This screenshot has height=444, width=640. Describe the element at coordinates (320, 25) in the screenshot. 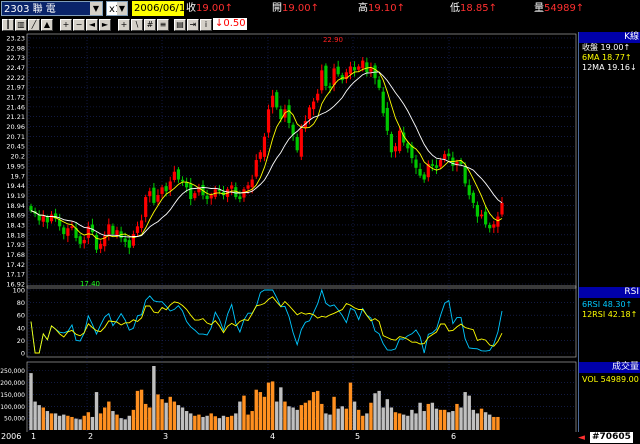

I see `tool-row: ┃ ▥ ╱ ▲ + − ◄ ► + \ # ≡ ▤ ⇥ i` at that location.